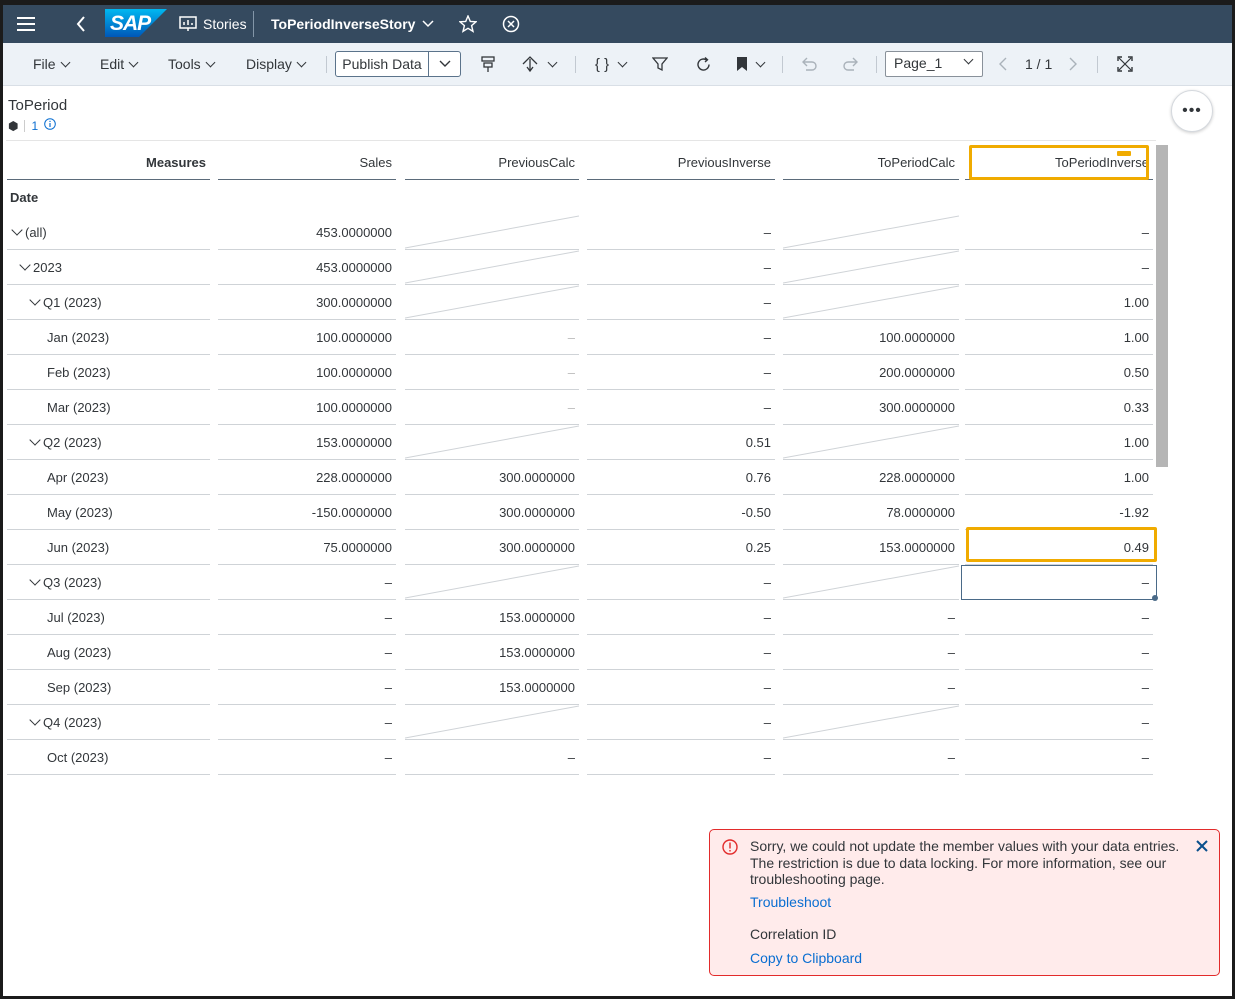 This screenshot has width=1235, height=999. I want to click on publish-data-button: Publish Data, so click(398, 64).